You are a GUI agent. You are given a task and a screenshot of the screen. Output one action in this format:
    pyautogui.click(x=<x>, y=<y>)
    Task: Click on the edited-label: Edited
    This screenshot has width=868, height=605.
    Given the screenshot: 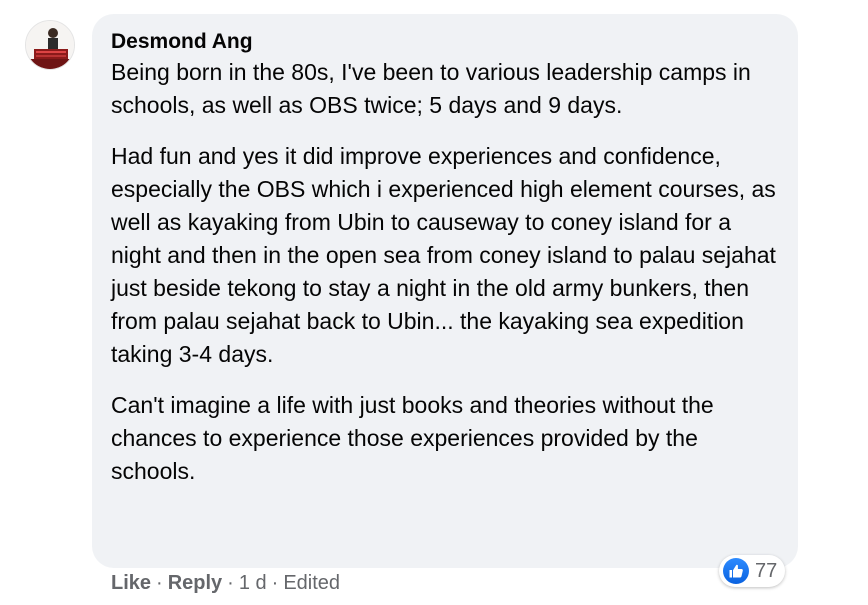 What is the action you would take?
    pyautogui.click(x=311, y=583)
    